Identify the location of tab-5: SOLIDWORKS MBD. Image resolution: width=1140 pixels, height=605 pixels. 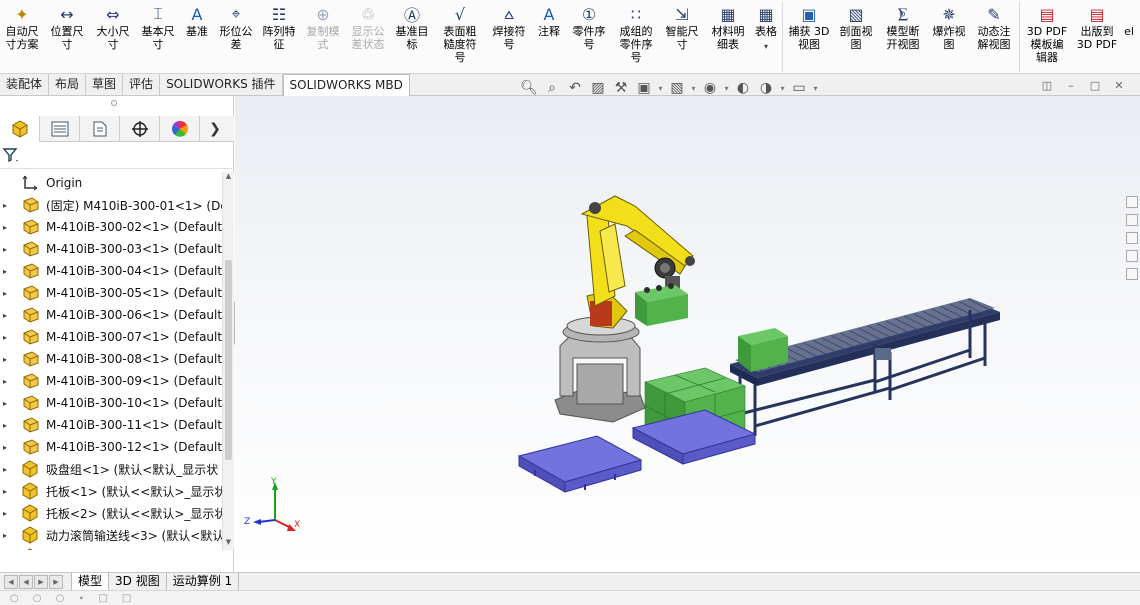
(346, 85).